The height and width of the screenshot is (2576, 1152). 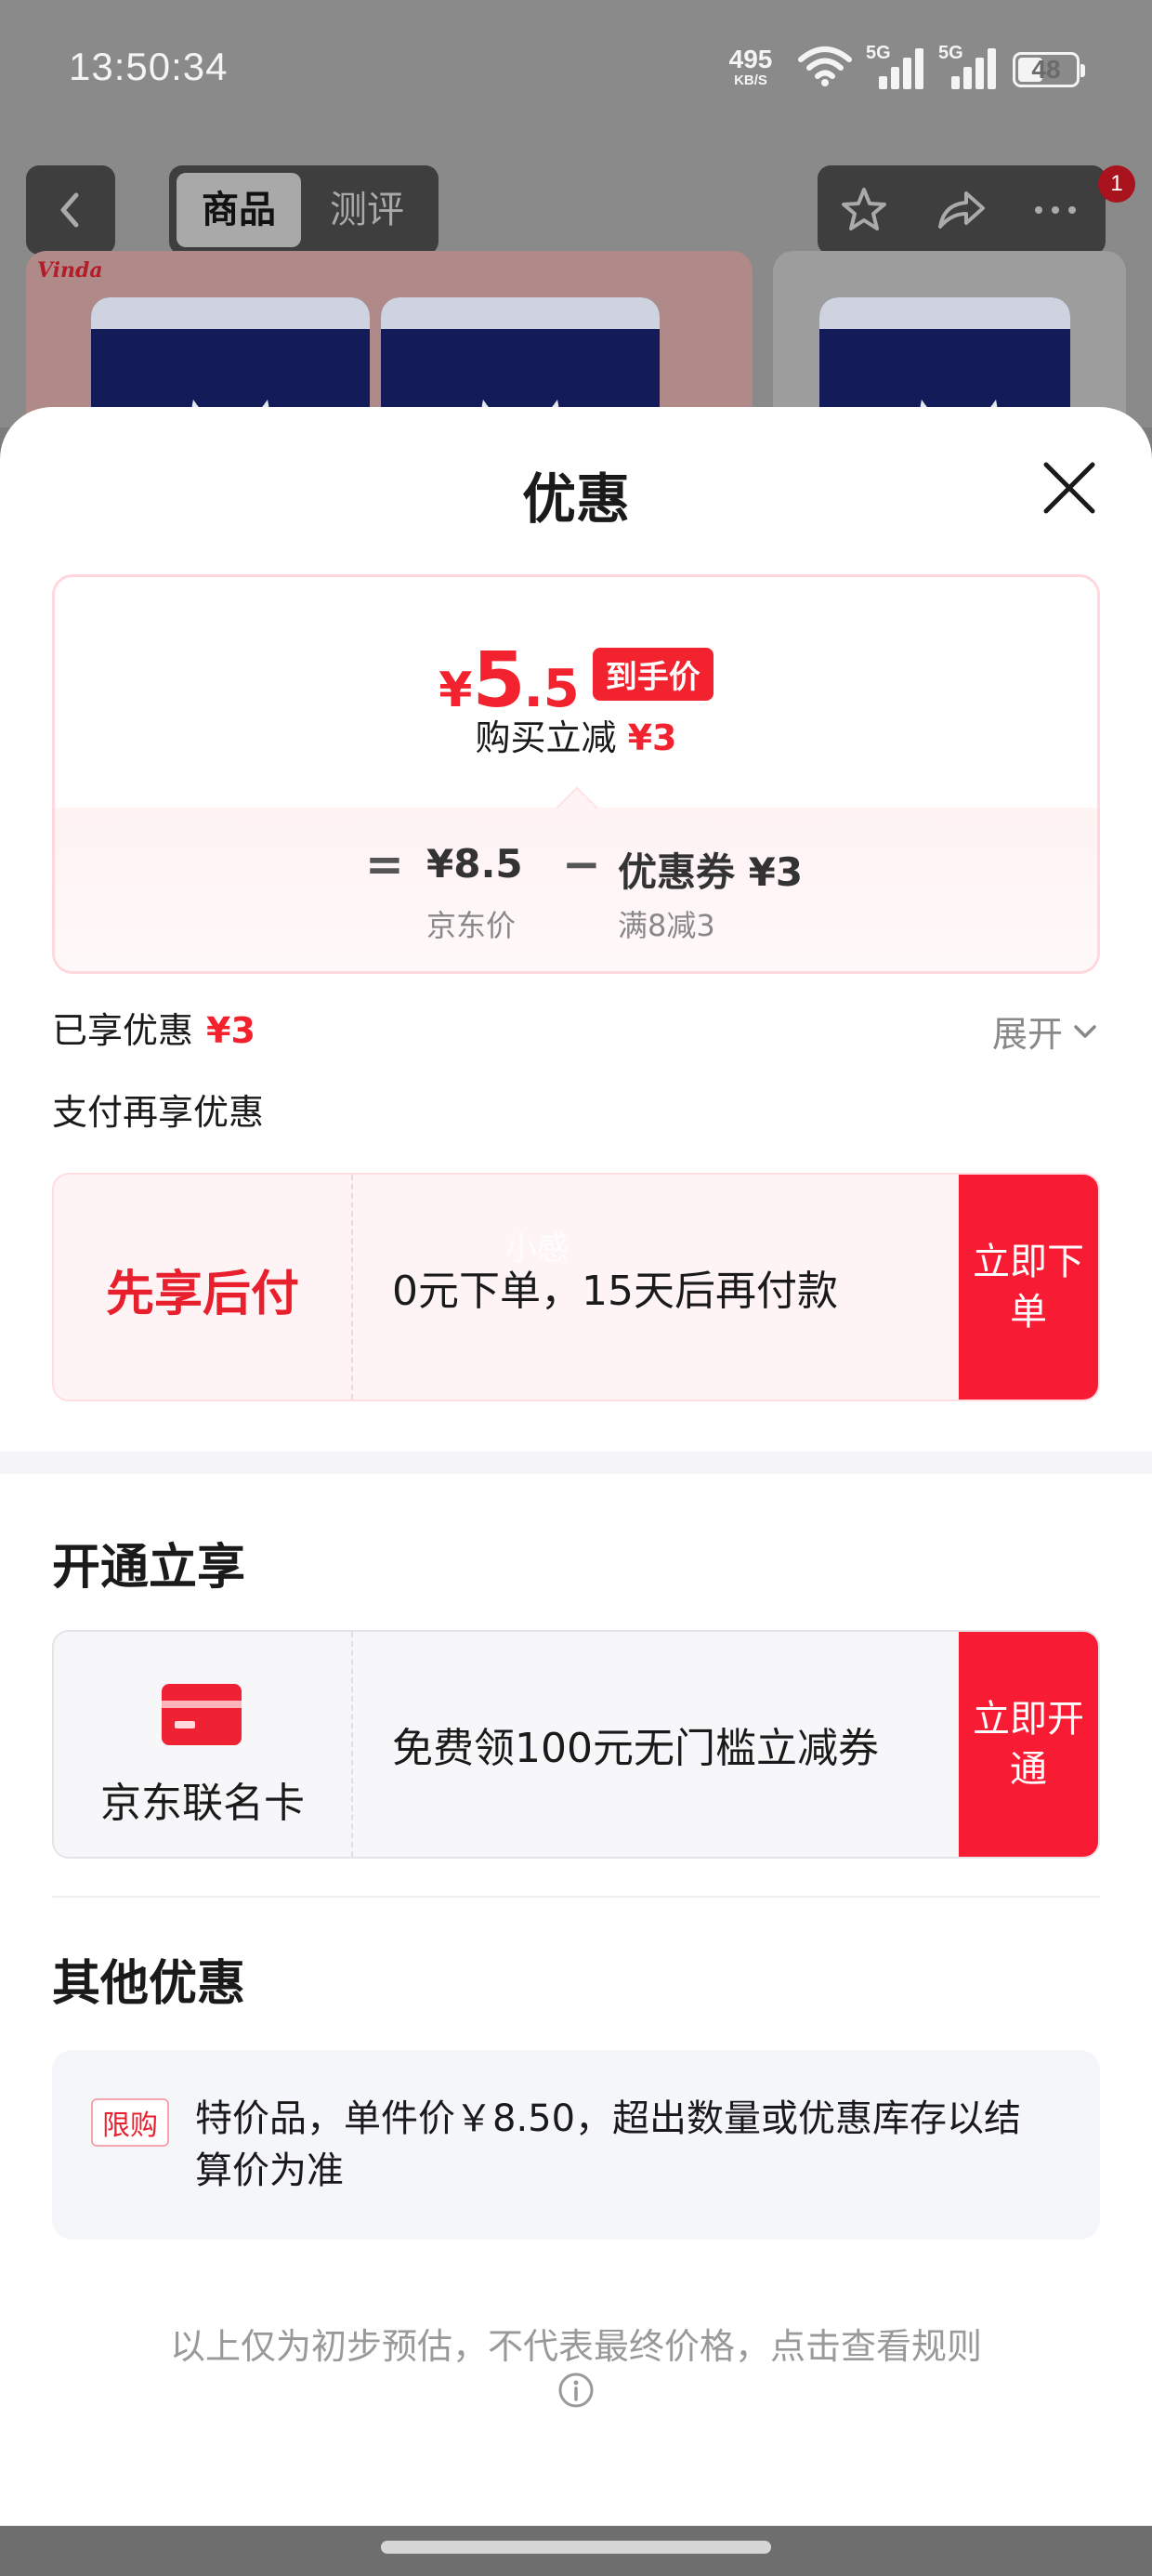 I want to click on favorite-star-icon, so click(x=864, y=210).